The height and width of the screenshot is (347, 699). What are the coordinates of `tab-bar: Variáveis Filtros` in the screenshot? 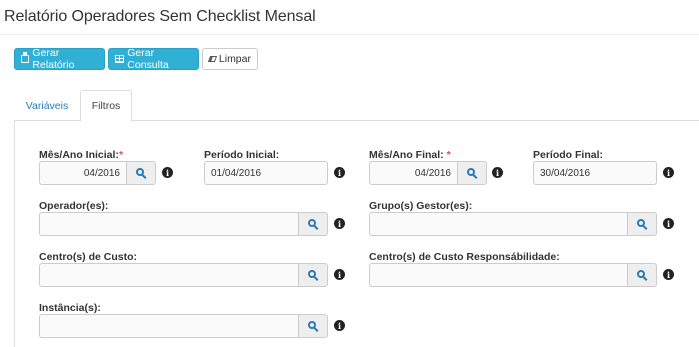 It's located at (356, 106).